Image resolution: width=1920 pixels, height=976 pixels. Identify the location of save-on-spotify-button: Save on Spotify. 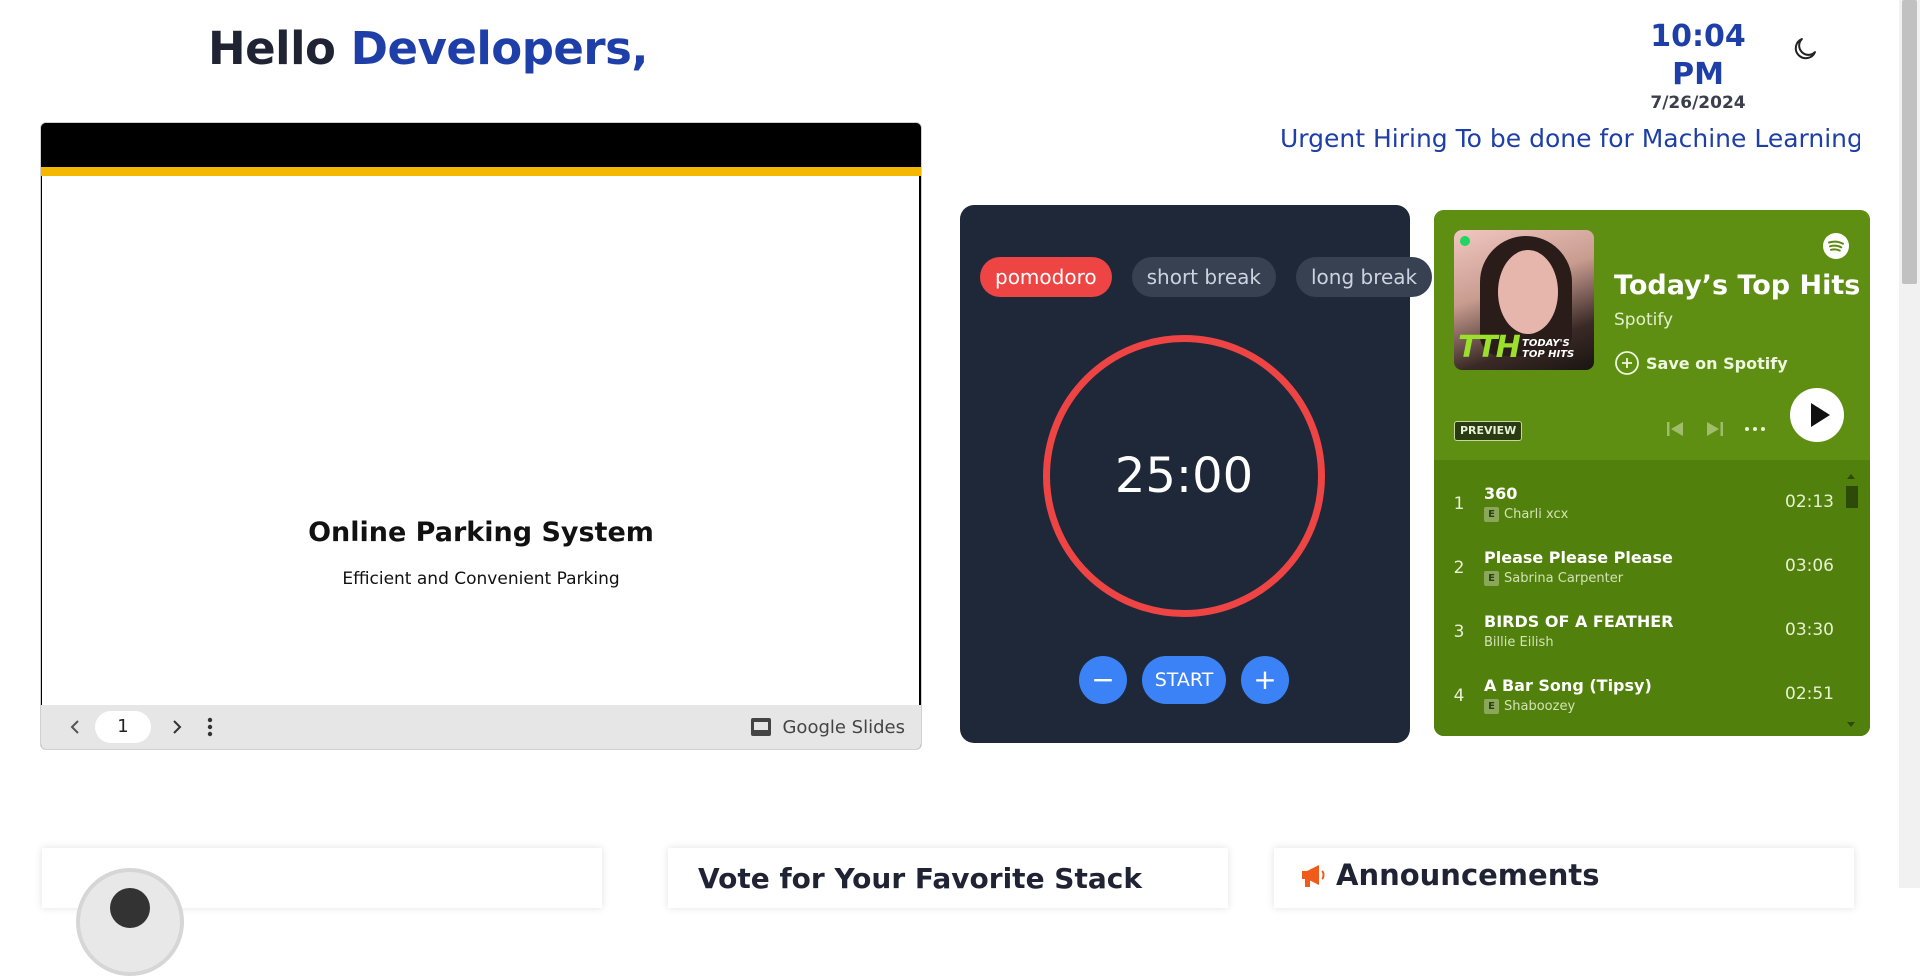
(1701, 363).